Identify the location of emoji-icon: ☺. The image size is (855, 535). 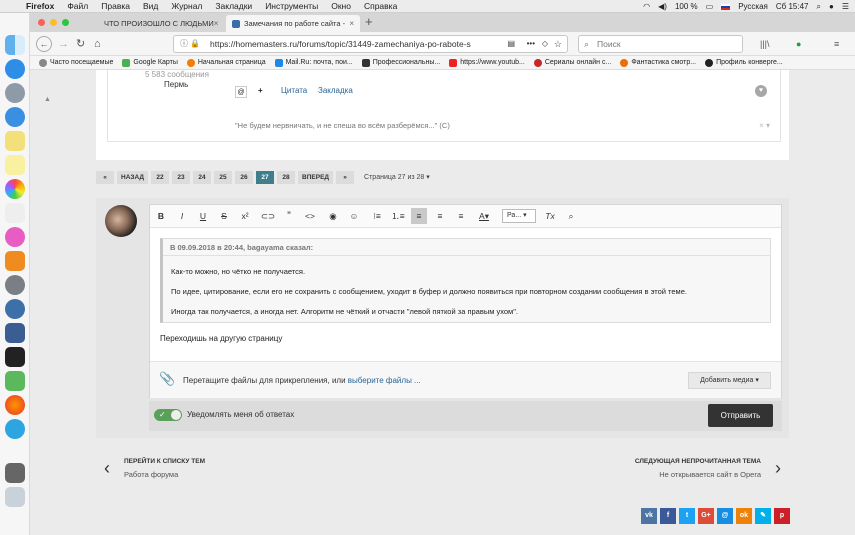
(354, 216).